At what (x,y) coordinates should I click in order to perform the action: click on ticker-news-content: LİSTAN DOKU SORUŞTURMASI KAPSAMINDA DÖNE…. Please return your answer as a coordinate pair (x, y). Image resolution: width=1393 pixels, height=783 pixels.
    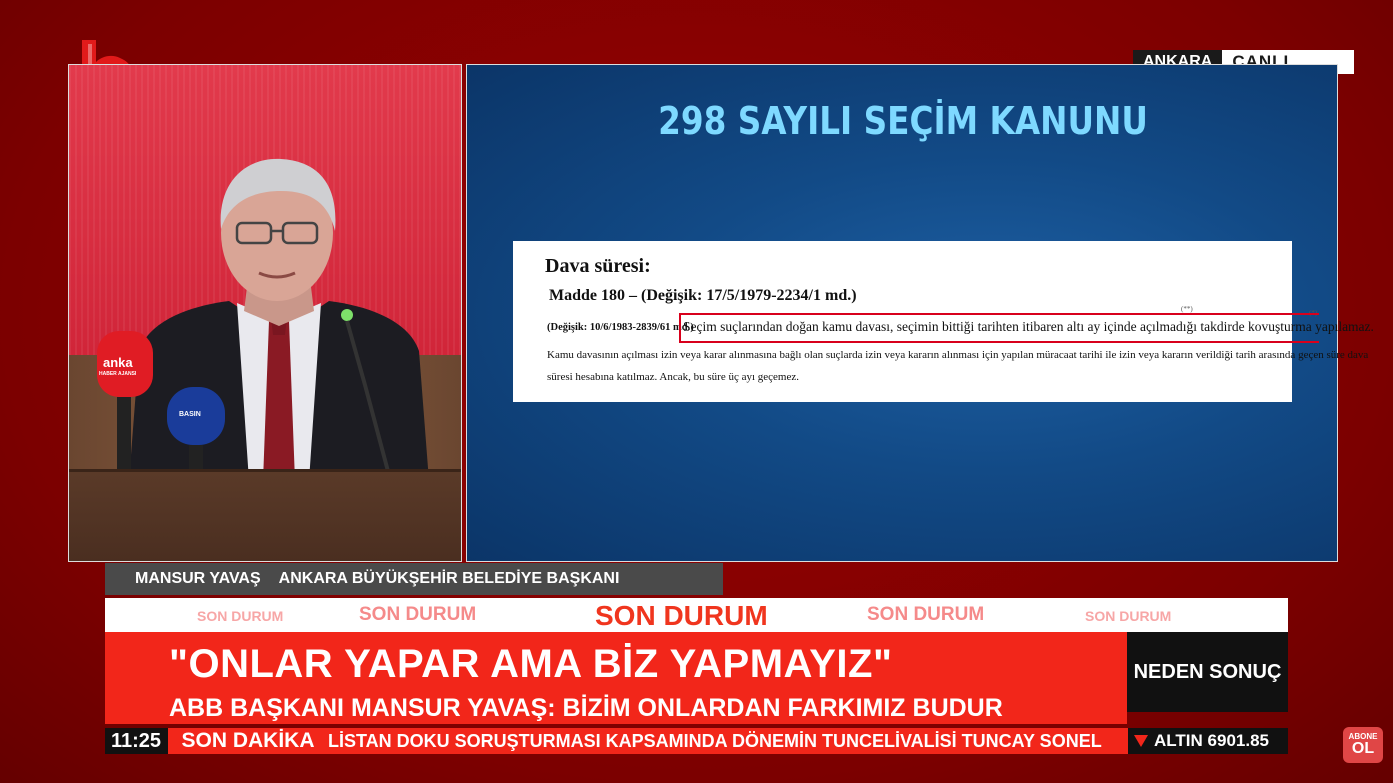
    Looking at the image, I should click on (715, 741).